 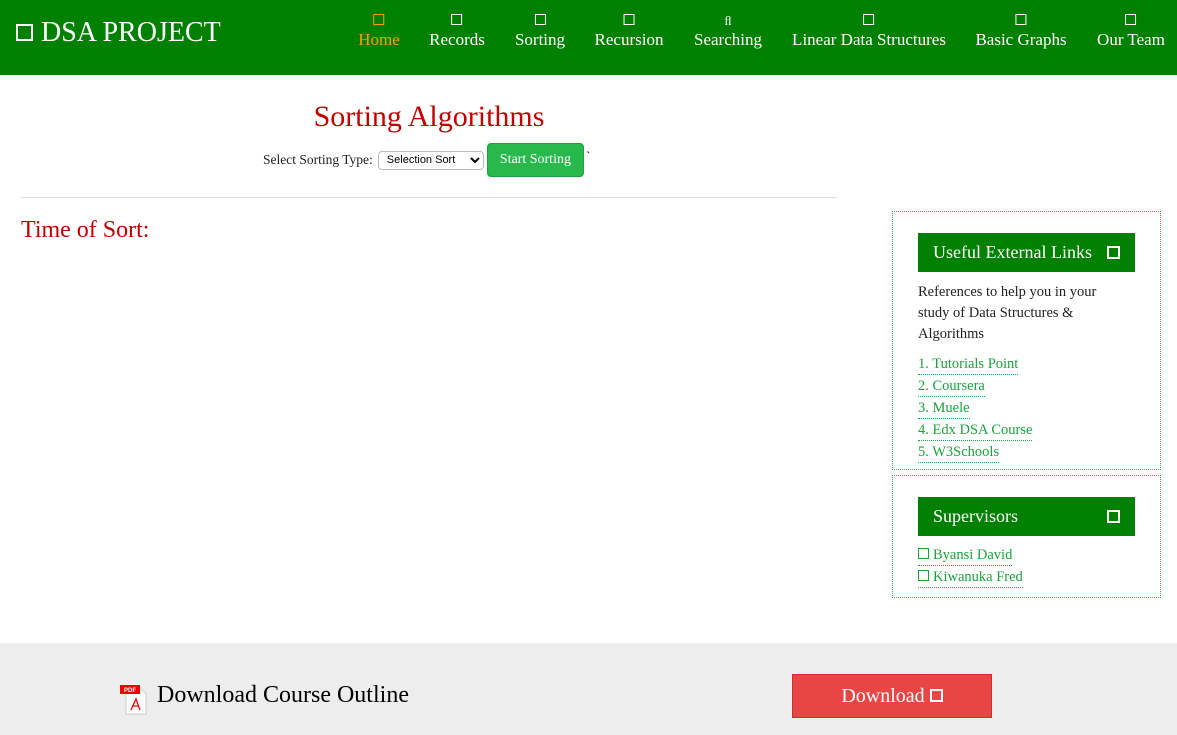 I want to click on link-w3schools: 5. W3Schools, so click(x=959, y=453).